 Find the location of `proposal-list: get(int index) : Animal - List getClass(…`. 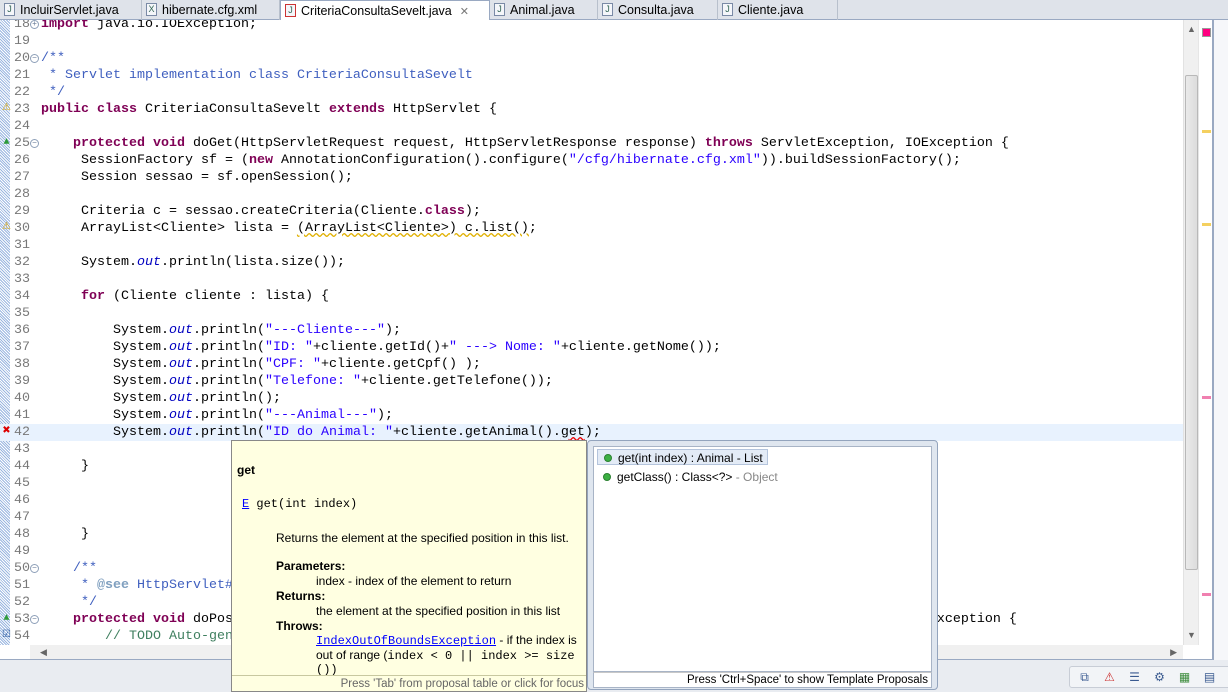

proposal-list: get(int index) : Animal - List getClass(… is located at coordinates (762, 559).